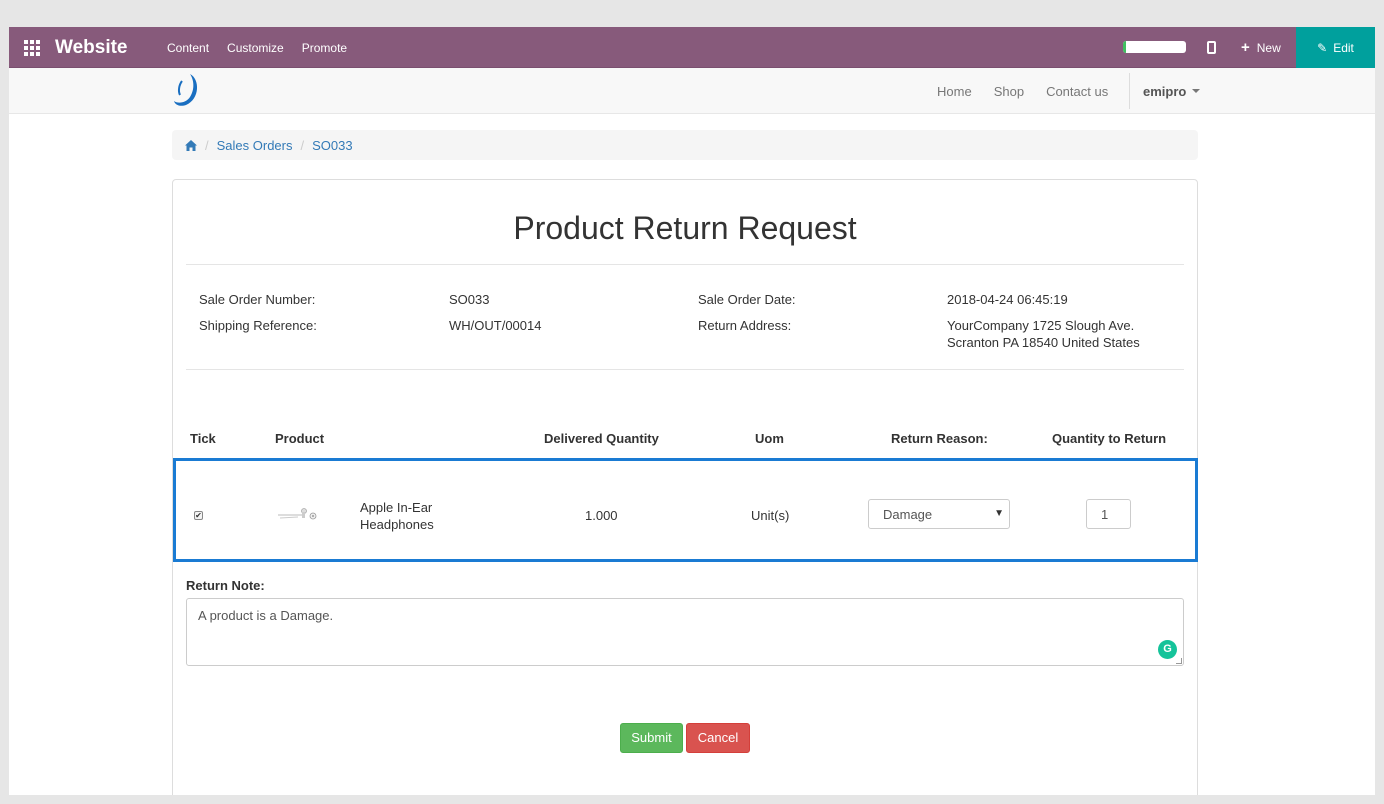 This screenshot has width=1384, height=804. What do you see at coordinates (954, 91) in the screenshot?
I see `nav-home: Home` at bounding box center [954, 91].